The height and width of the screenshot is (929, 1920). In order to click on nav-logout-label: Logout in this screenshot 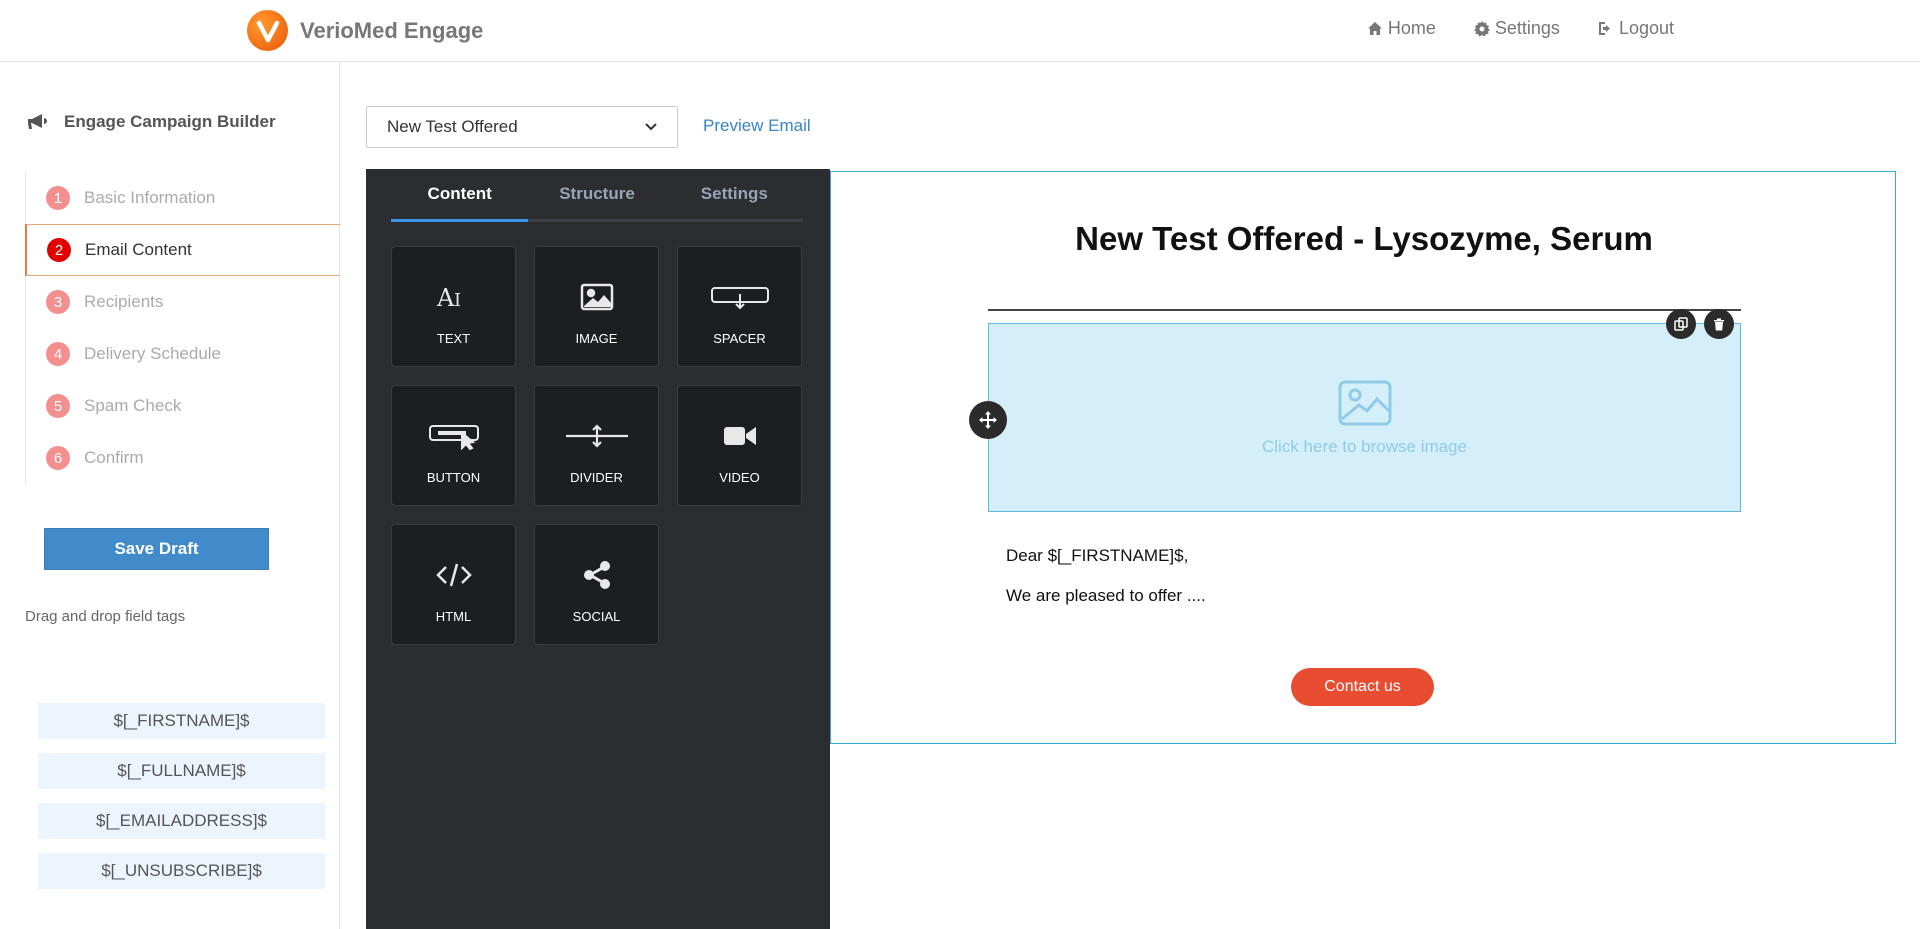, I will do `click(1646, 28)`.